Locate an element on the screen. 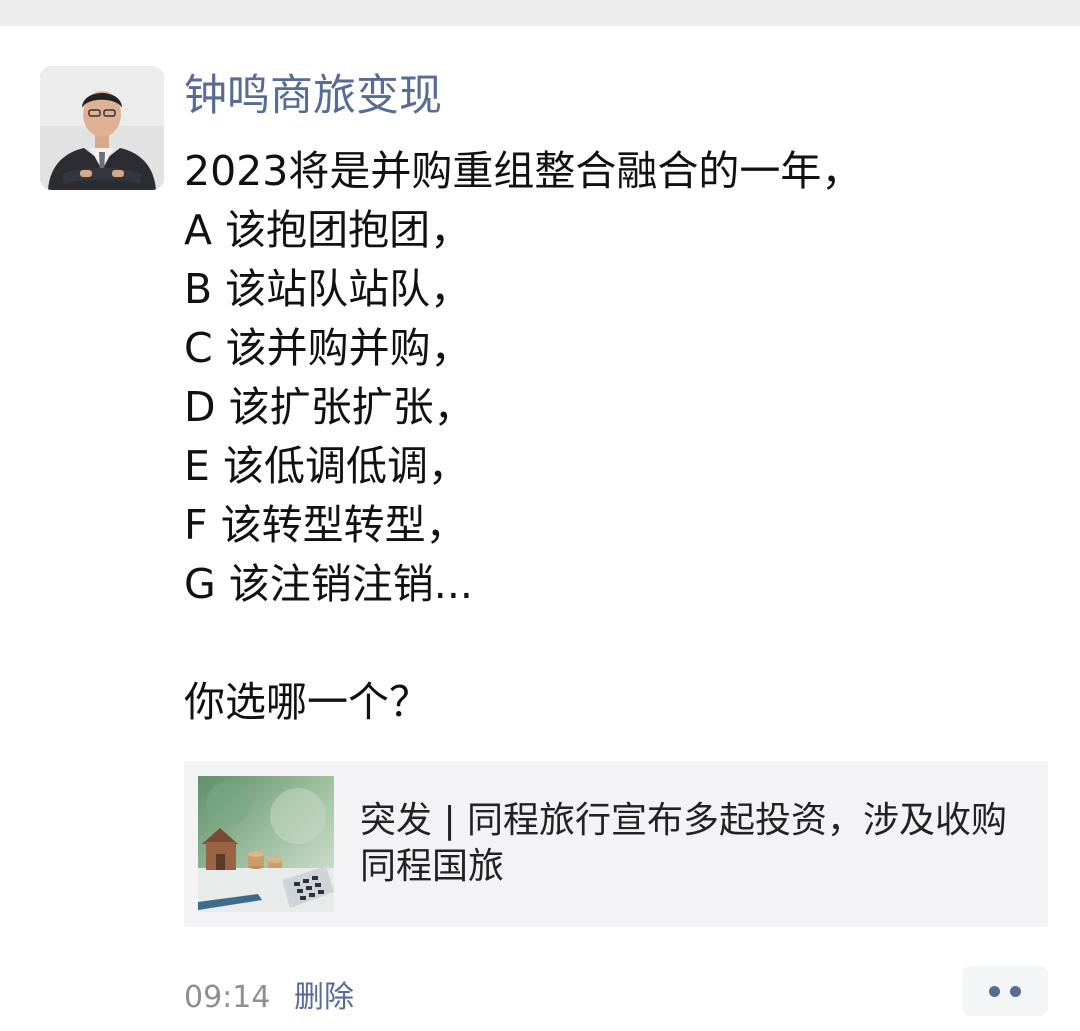  avatar is located at coordinates (102, 128).